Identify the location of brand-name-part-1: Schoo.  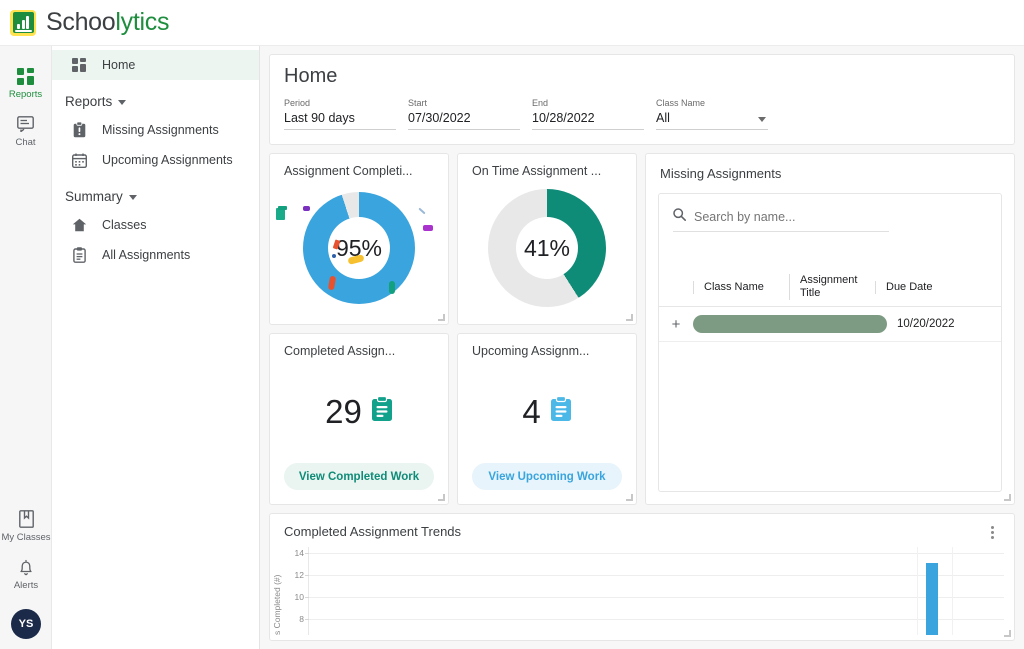
(81, 22).